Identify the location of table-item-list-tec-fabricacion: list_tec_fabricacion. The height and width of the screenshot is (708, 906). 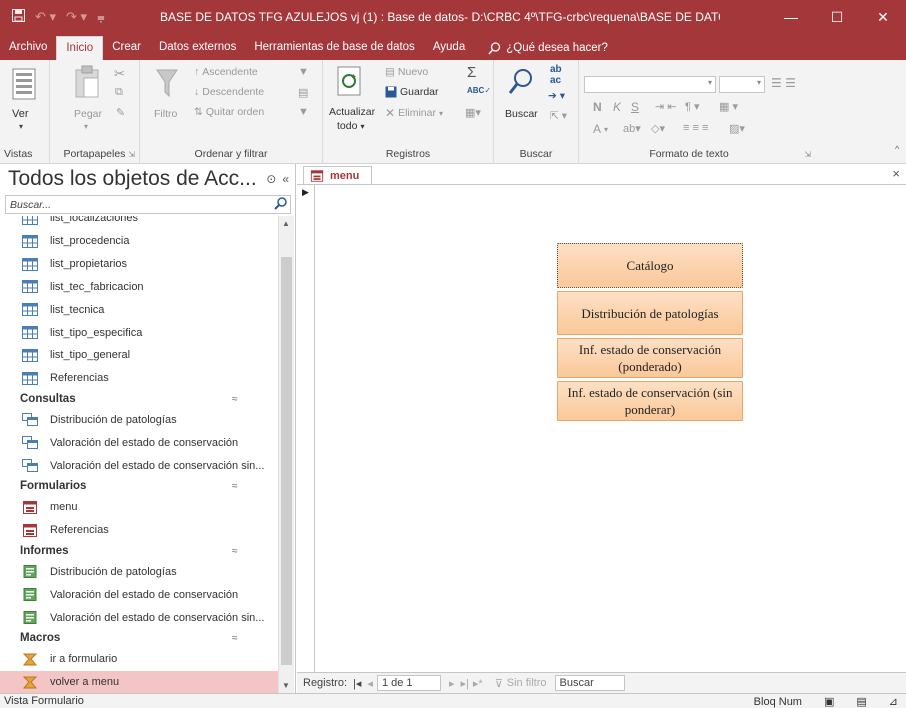
(139, 287).